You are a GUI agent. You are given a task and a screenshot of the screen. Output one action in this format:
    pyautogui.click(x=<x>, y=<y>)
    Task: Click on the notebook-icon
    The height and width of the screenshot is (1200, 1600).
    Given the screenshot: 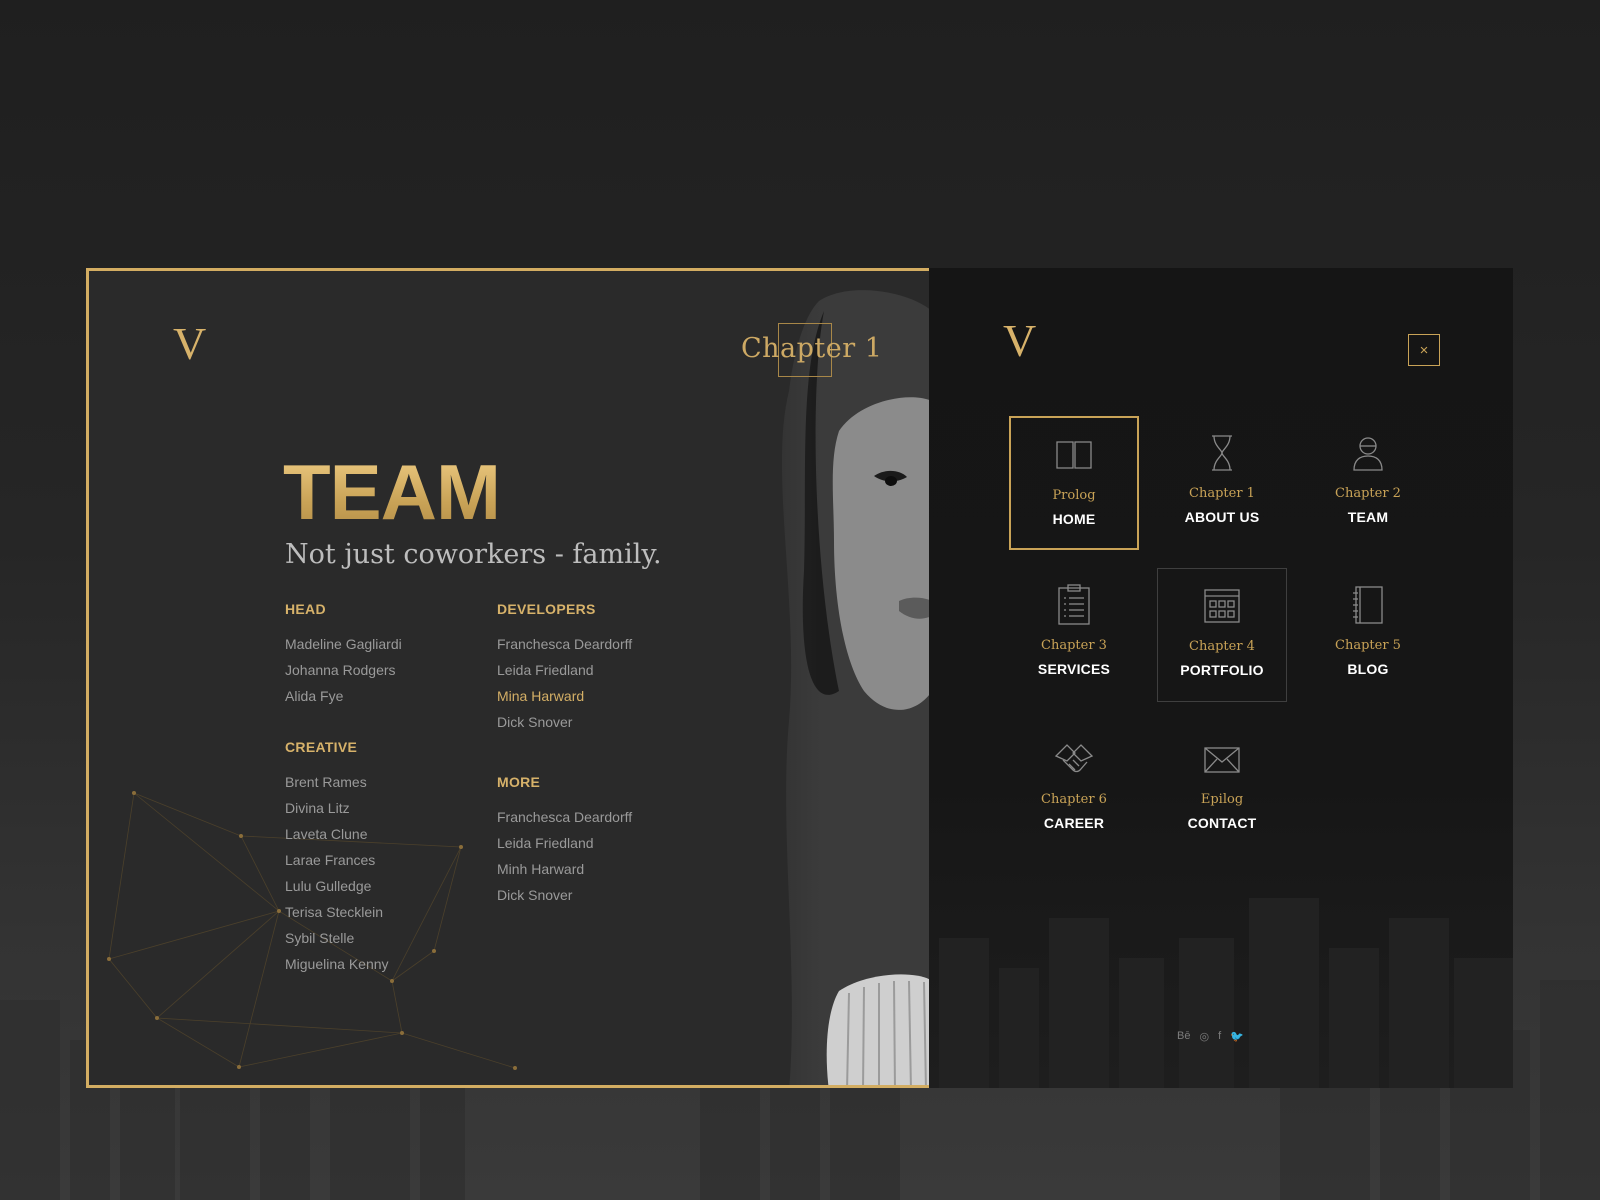 What is the action you would take?
    pyautogui.click(x=1368, y=605)
    